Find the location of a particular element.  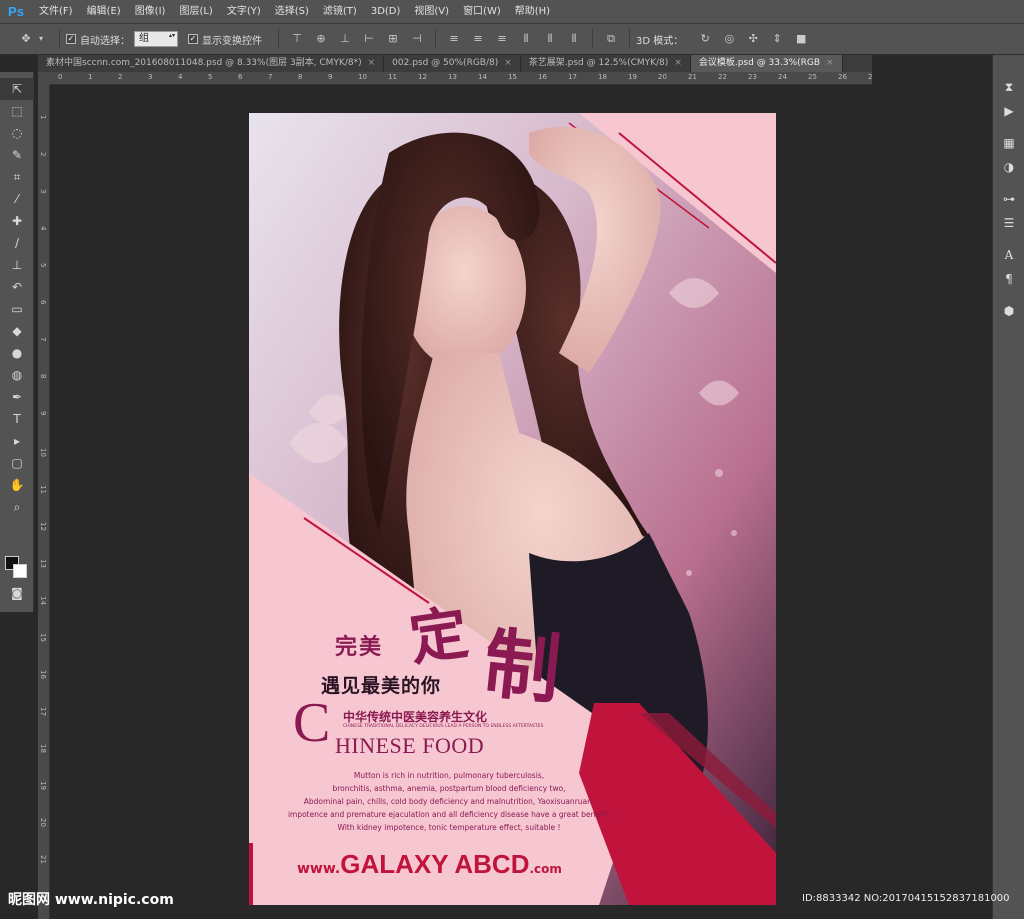

move-tool-preset-icon: ✥ is located at coordinates (26, 39).